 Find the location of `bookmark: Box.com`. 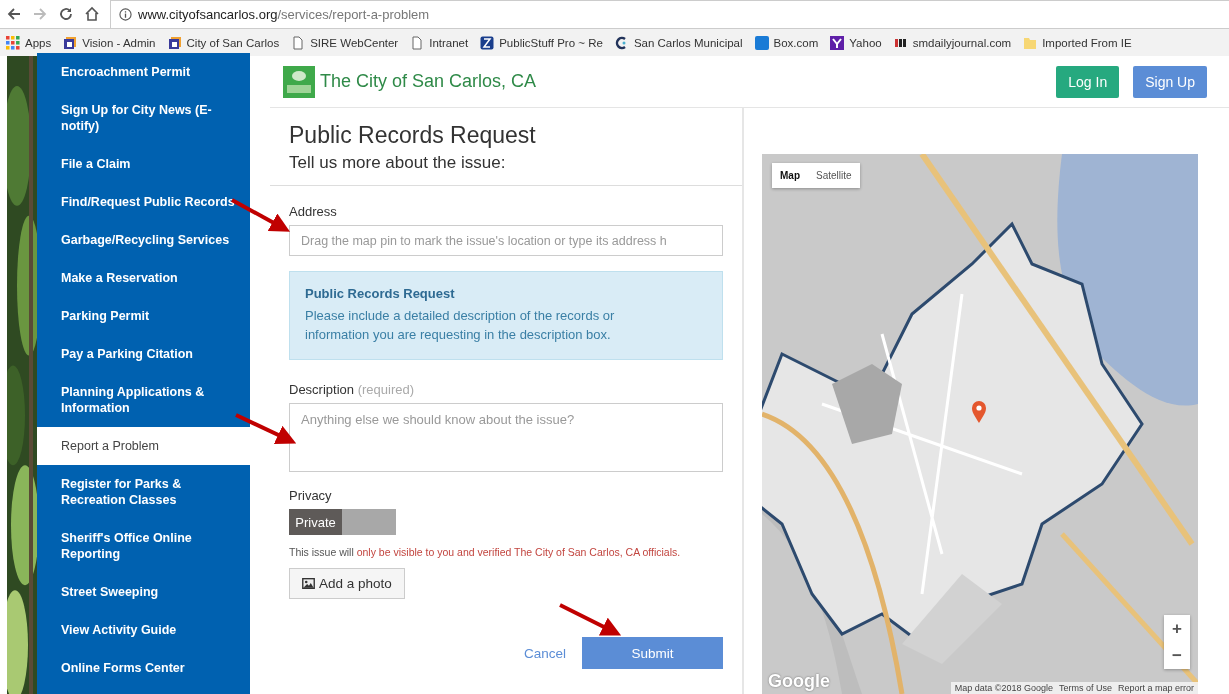

bookmark: Box.com is located at coordinates (786, 42).